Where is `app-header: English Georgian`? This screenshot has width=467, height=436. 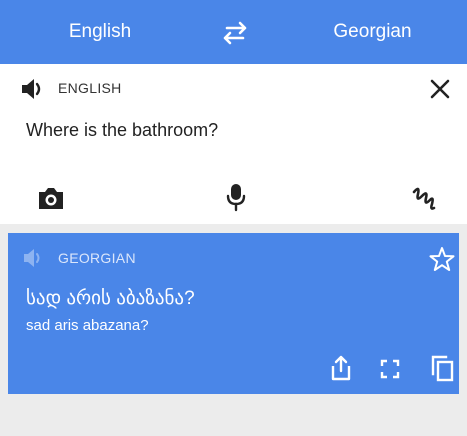 app-header: English Georgian is located at coordinates (233, 32).